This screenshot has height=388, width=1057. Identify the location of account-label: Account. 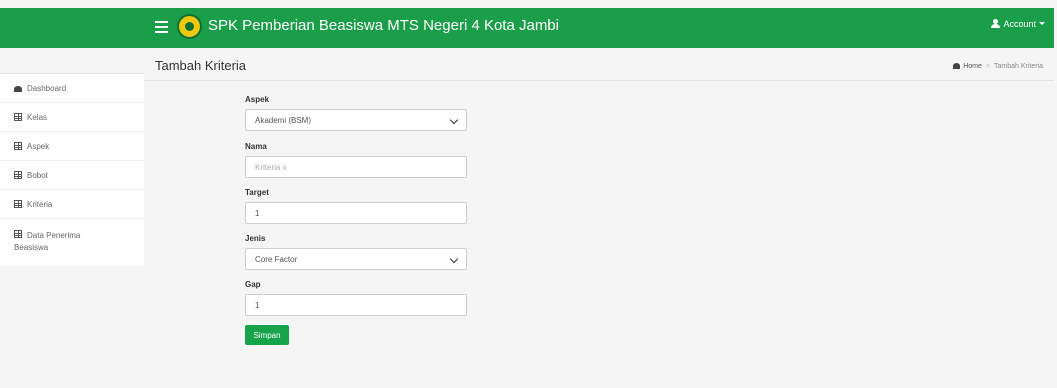
(1019, 24).